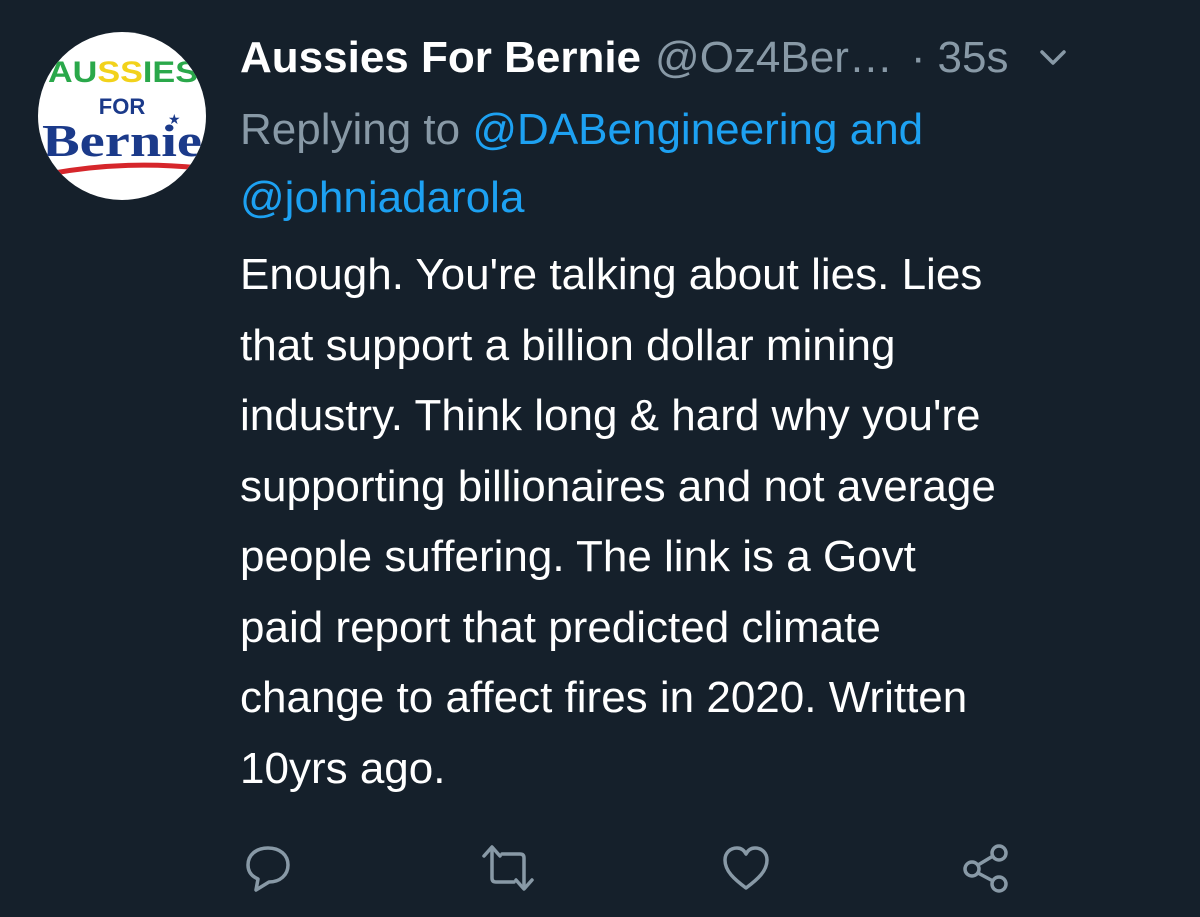 The width and height of the screenshot is (1200, 917). Describe the element at coordinates (350, 129) in the screenshot. I see `replying-to-label: Replying to` at that location.